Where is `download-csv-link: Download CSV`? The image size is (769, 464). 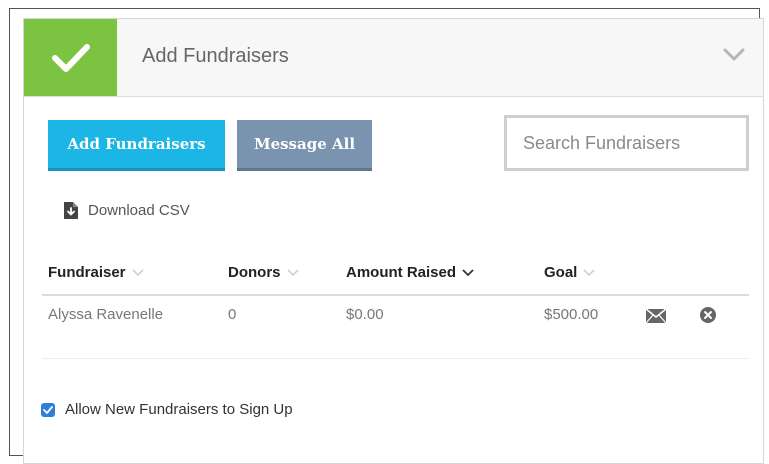 download-csv-link: Download CSV is located at coordinates (127, 210).